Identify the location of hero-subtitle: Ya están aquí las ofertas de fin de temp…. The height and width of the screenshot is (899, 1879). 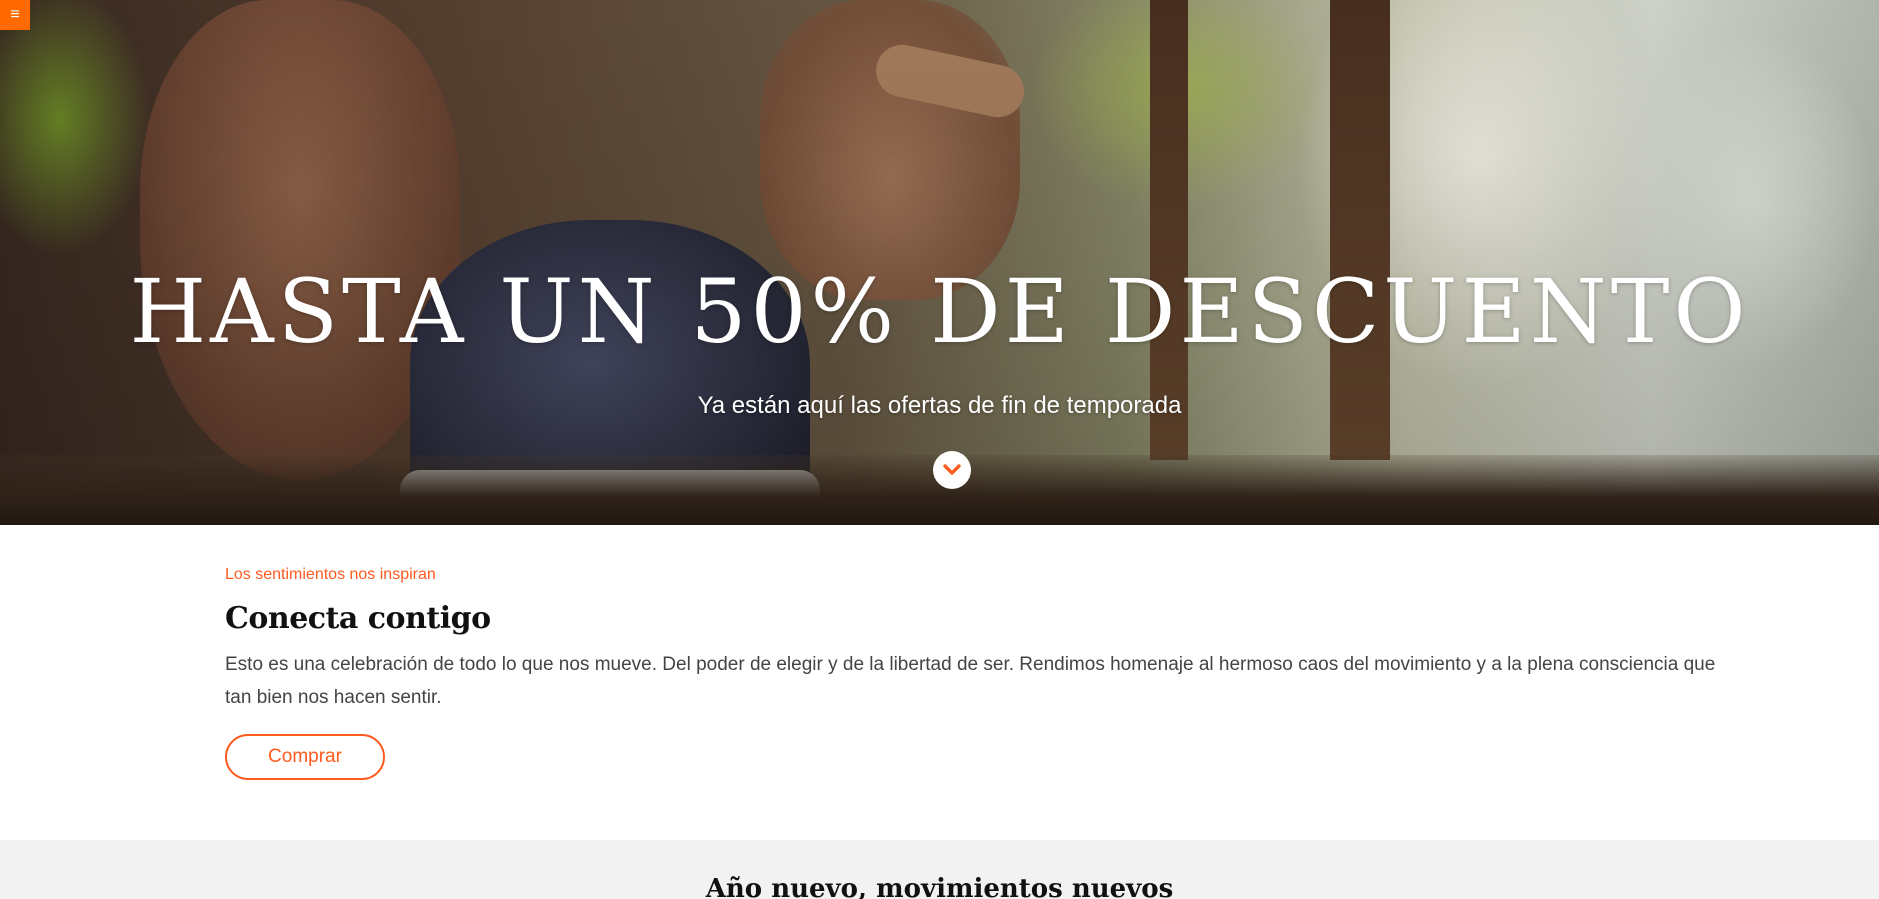
(939, 405).